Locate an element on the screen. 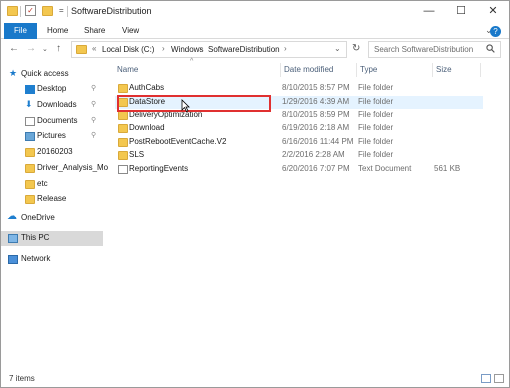 The width and height of the screenshot is (510, 388). star-icon: ★ is located at coordinates (13, 73).